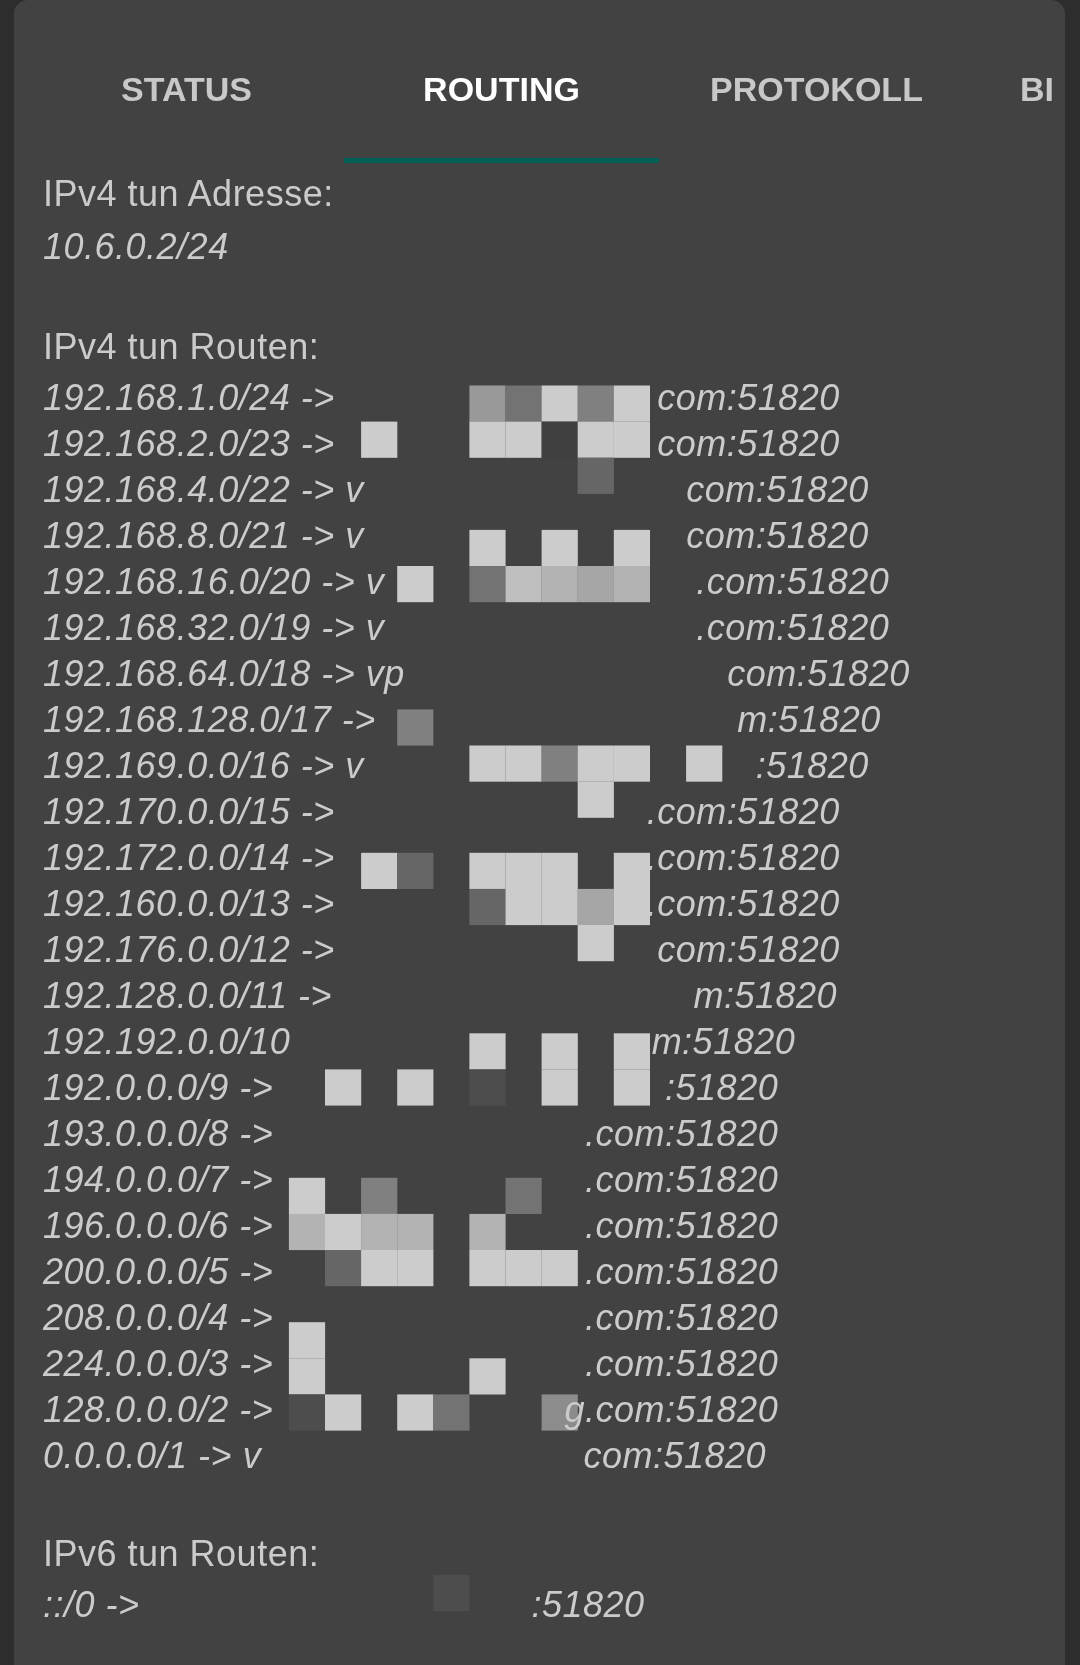 This screenshot has width=1080, height=1665. Describe the element at coordinates (158, 1364) in the screenshot. I see `route-prefix: 224.0.0.0/3 ->` at that location.